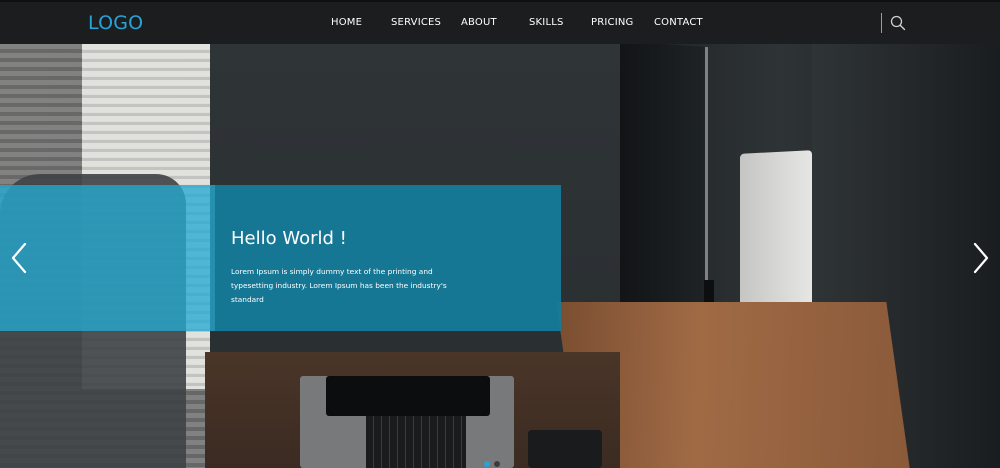 This screenshot has height=468, width=1000. I want to click on slide-dot-active, so click(487, 464).